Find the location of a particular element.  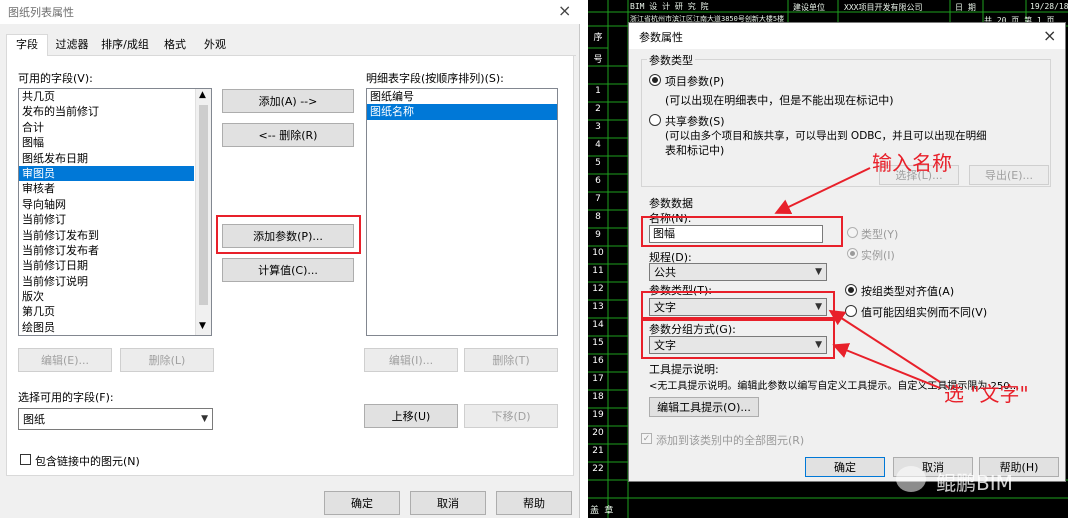

vary-group-radio is located at coordinates (851, 311).